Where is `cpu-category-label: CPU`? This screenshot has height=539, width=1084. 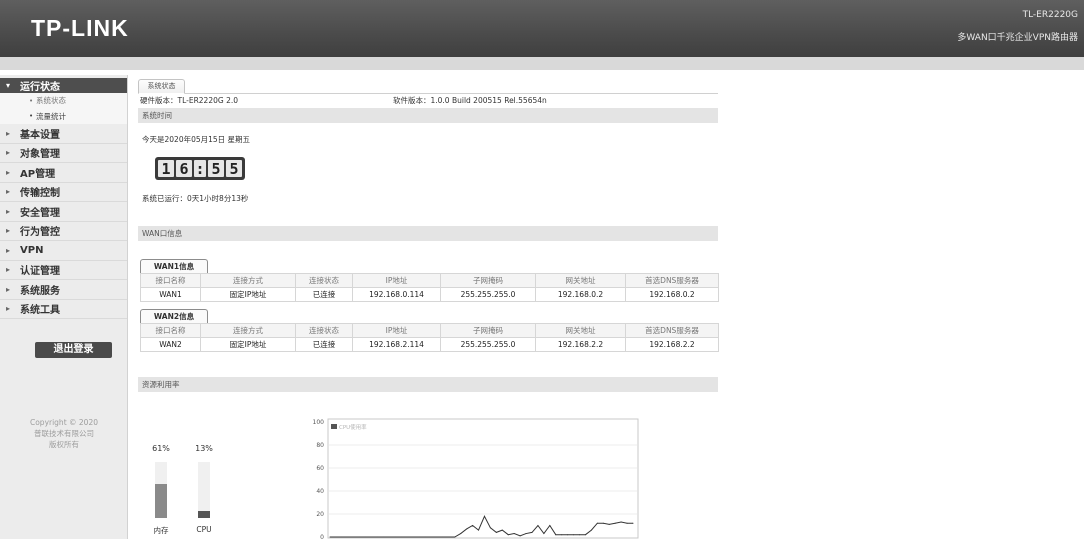 cpu-category-label: CPU is located at coordinates (204, 529).